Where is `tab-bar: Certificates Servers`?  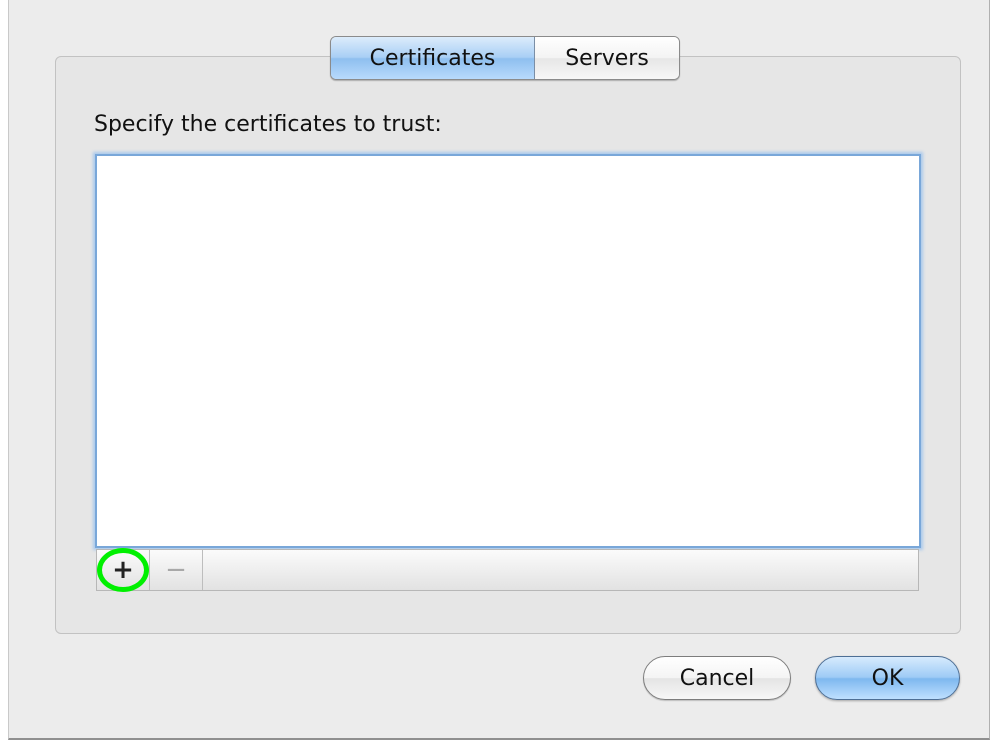 tab-bar: Certificates Servers is located at coordinates (505, 58).